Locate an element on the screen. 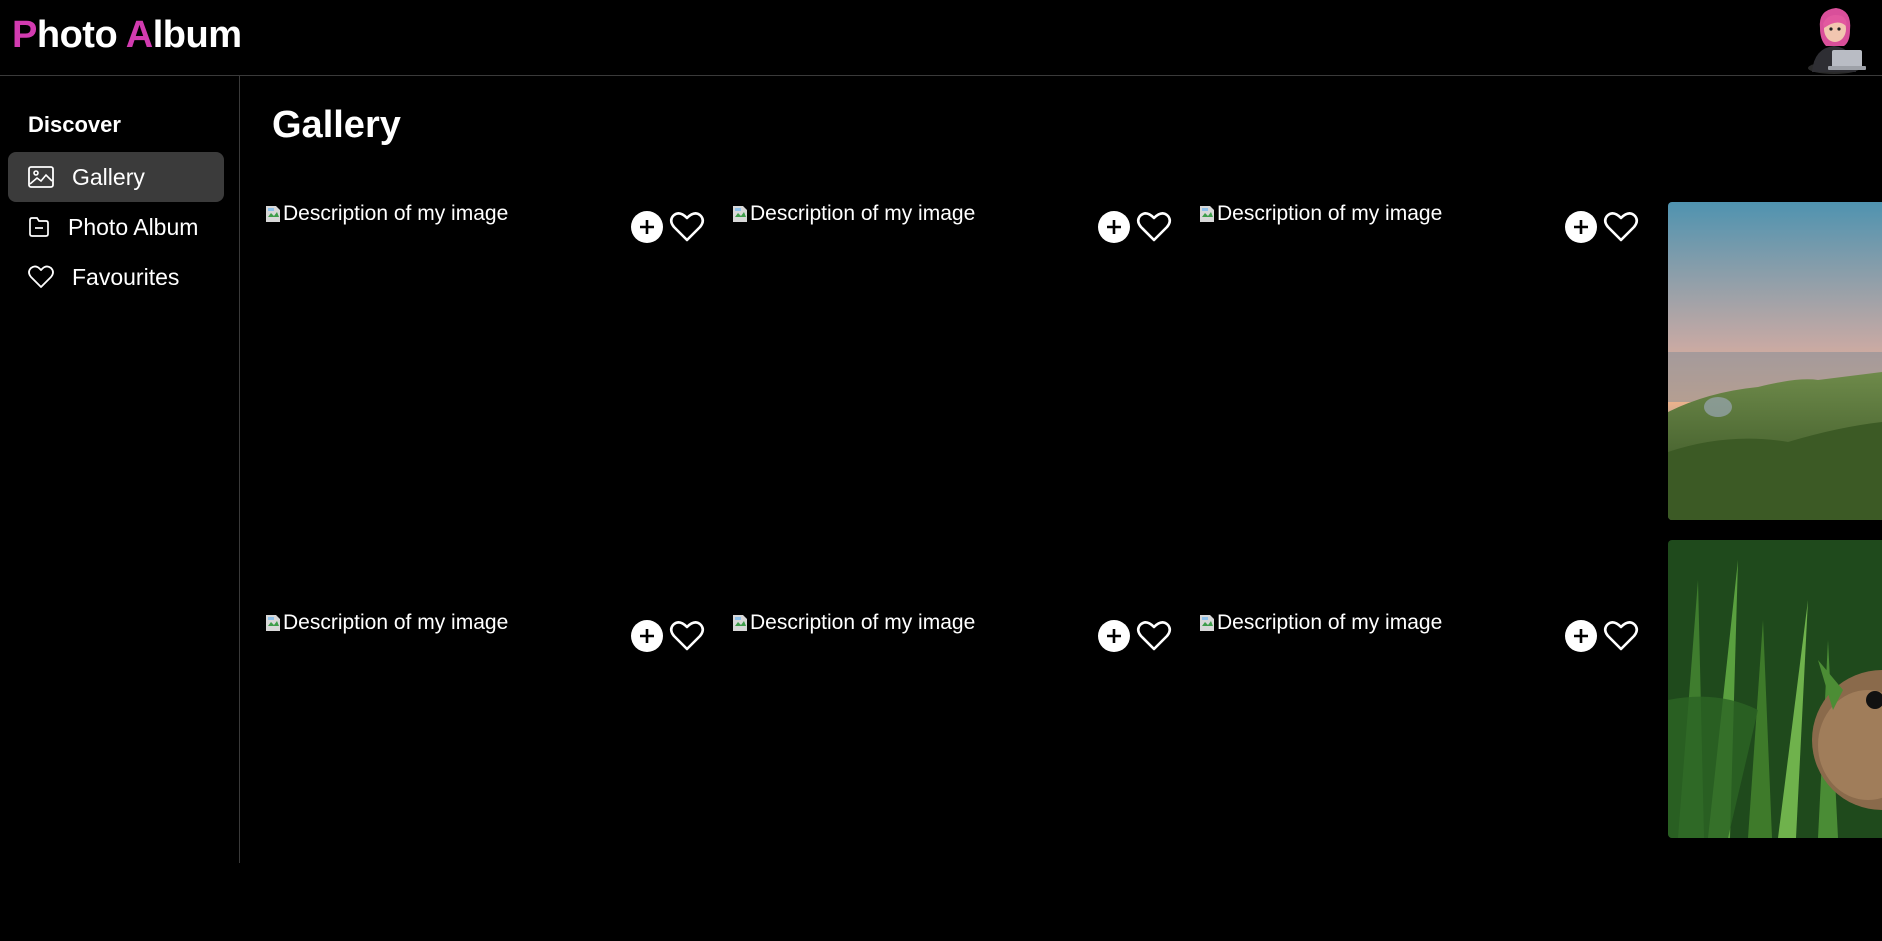 The image size is (1882, 941). user-avatar is located at coordinates (1834, 38).